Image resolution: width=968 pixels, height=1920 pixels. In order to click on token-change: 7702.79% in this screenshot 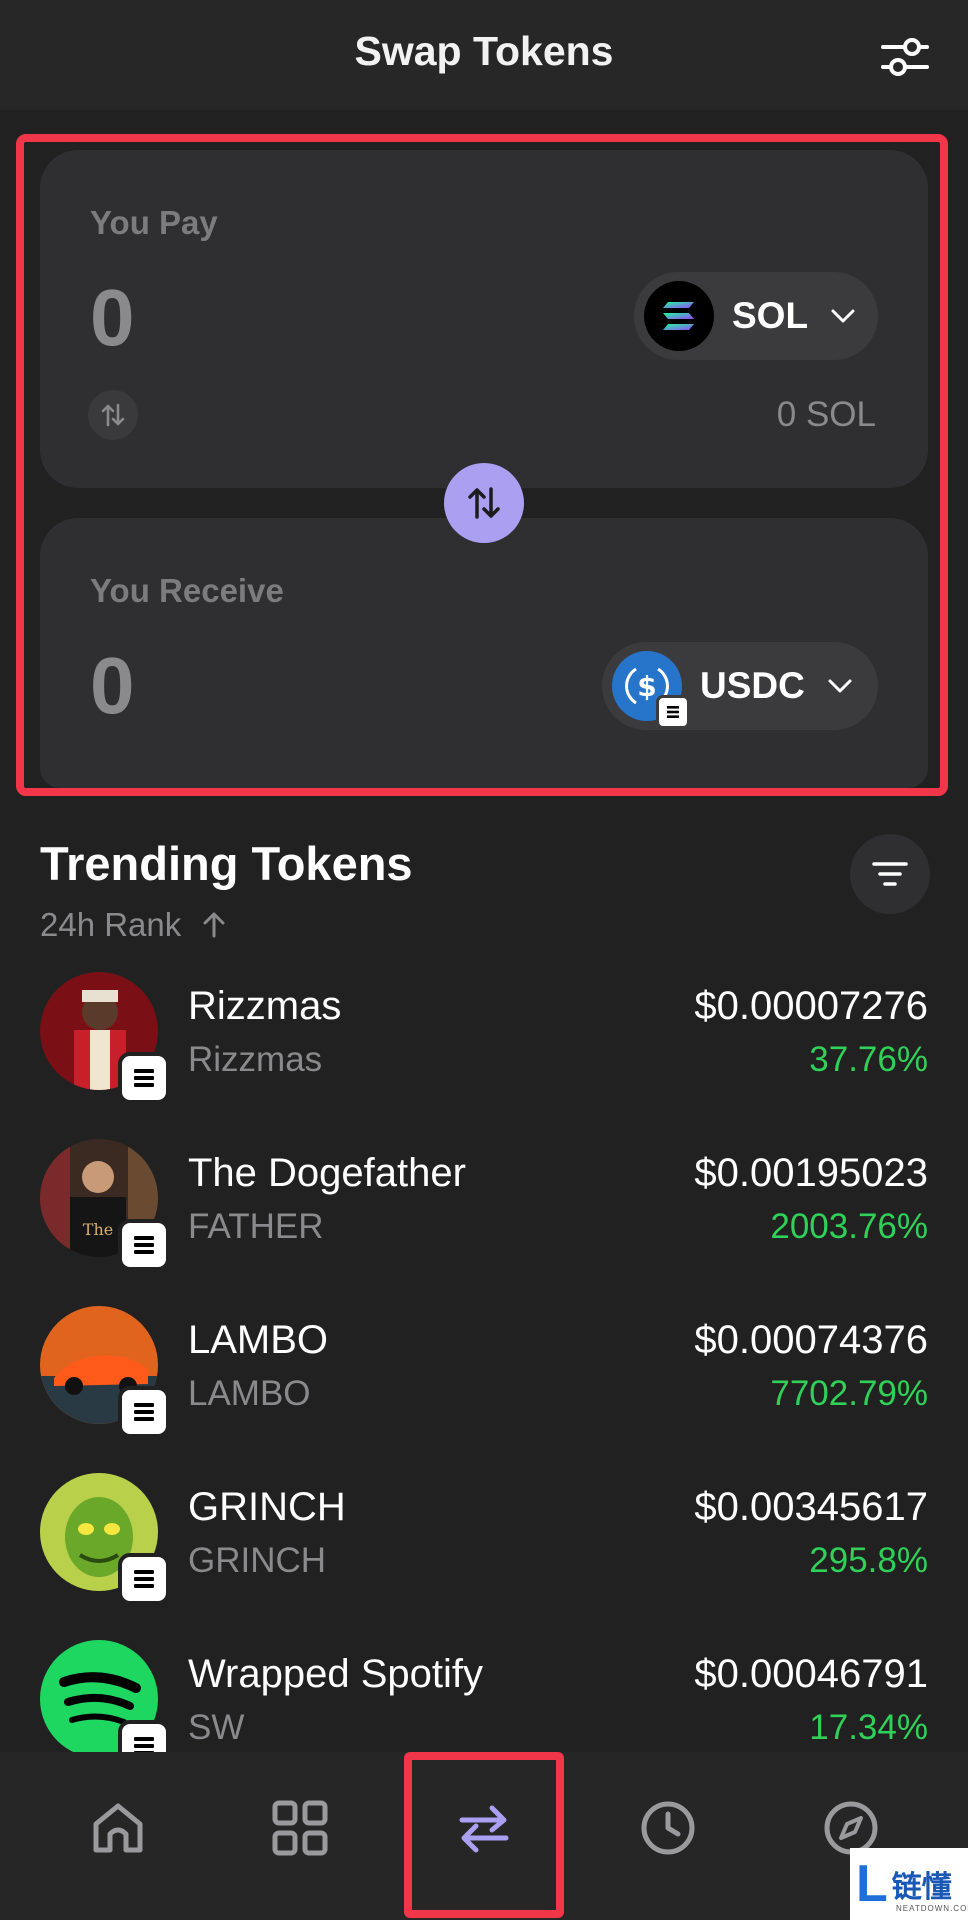, I will do `click(849, 1393)`.